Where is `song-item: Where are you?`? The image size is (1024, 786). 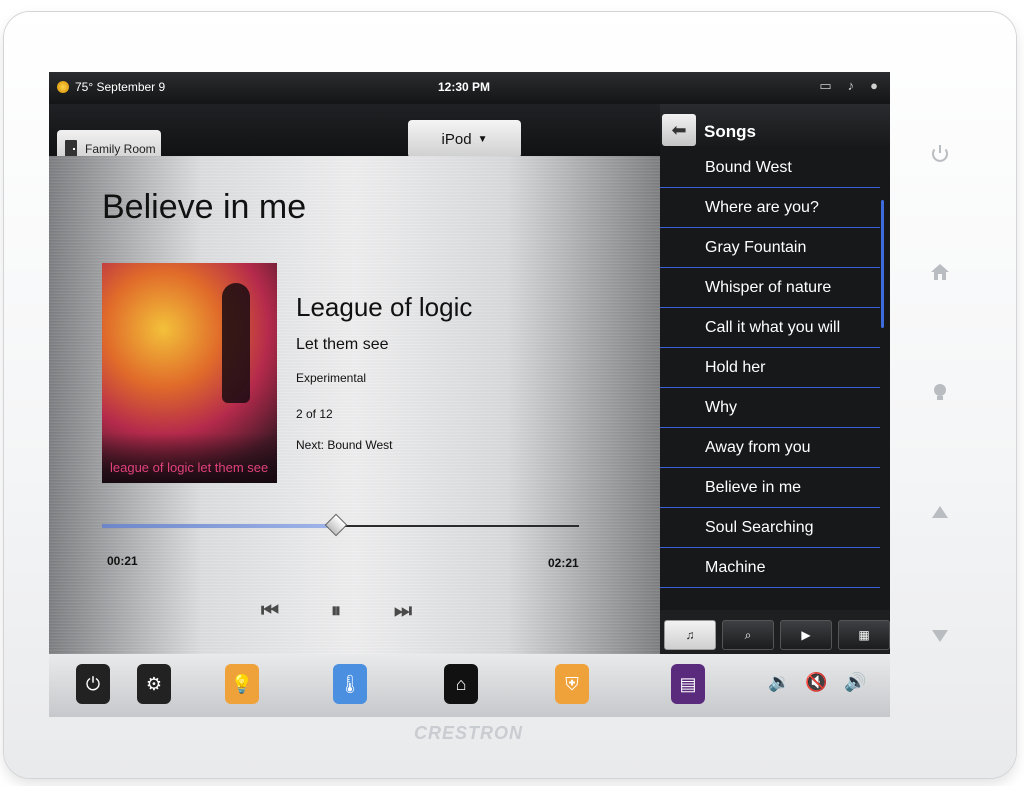
song-item: Where are you? is located at coordinates (770, 208).